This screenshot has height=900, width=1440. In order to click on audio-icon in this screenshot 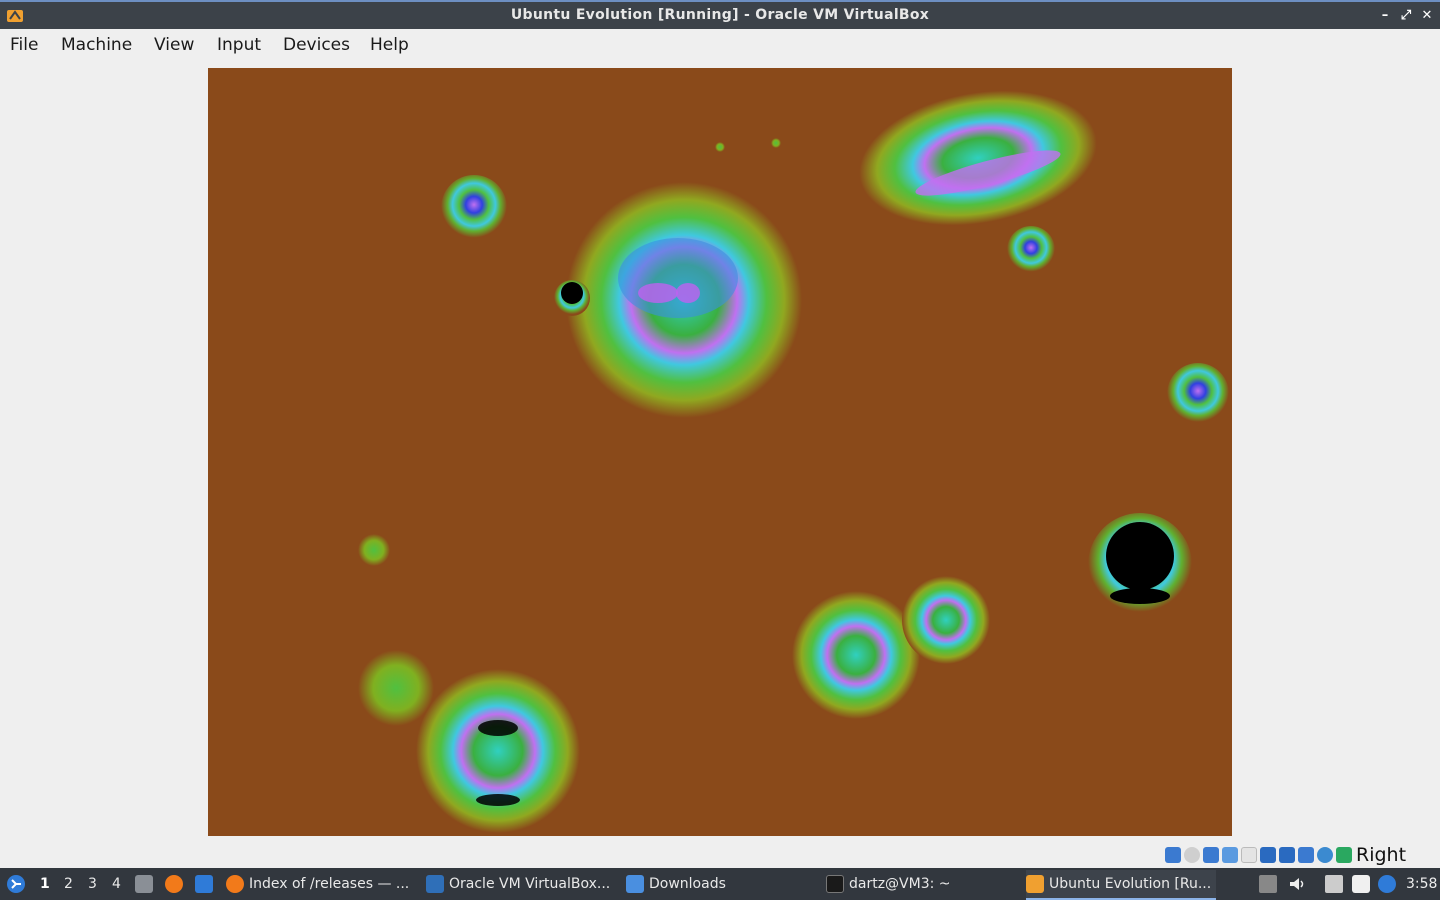, I will do `click(1211, 855)`.